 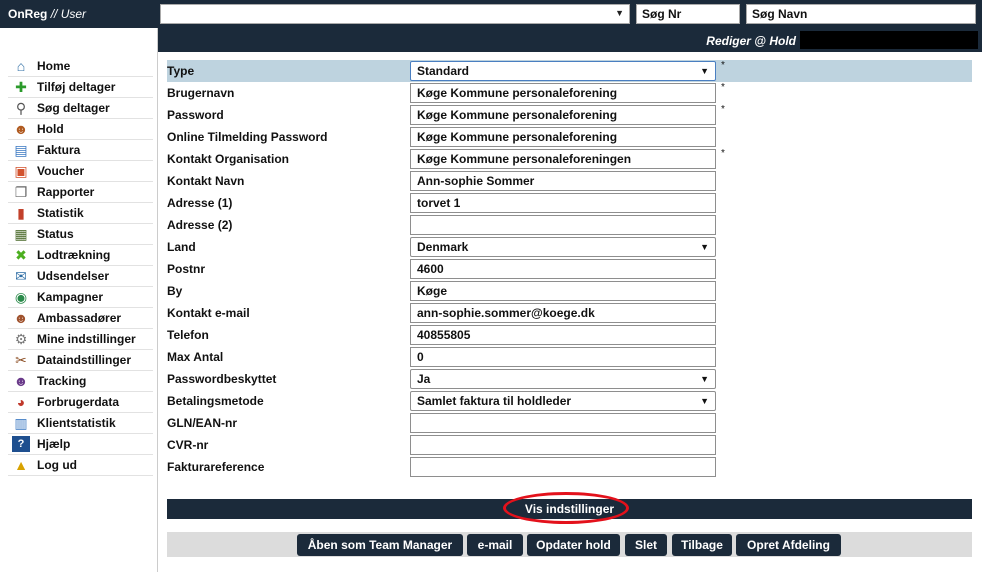 What do you see at coordinates (175, 291) in the screenshot?
I see `field-label: By` at bounding box center [175, 291].